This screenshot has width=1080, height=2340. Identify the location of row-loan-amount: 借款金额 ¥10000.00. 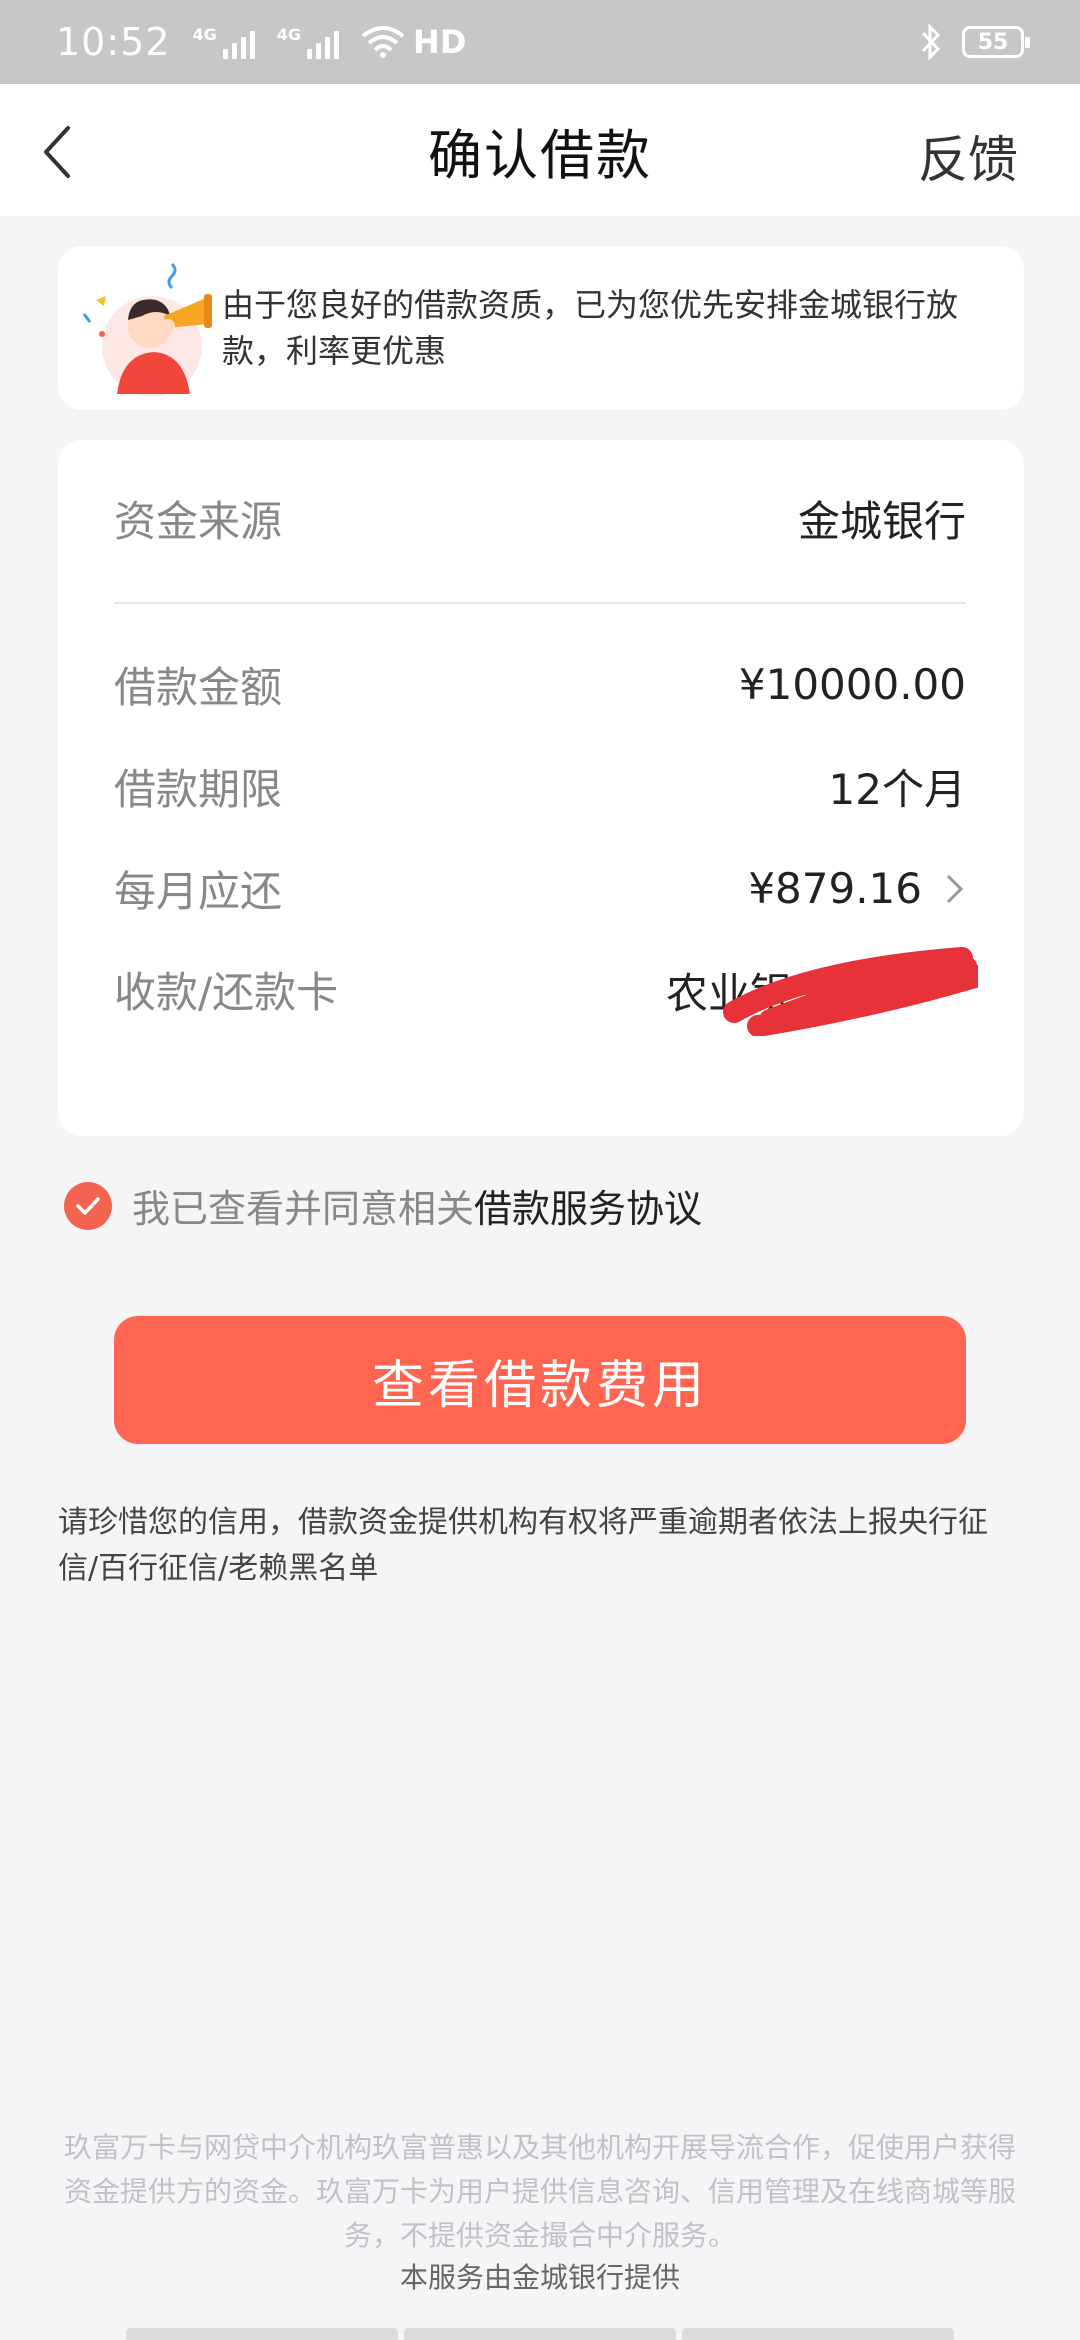
(540, 684).